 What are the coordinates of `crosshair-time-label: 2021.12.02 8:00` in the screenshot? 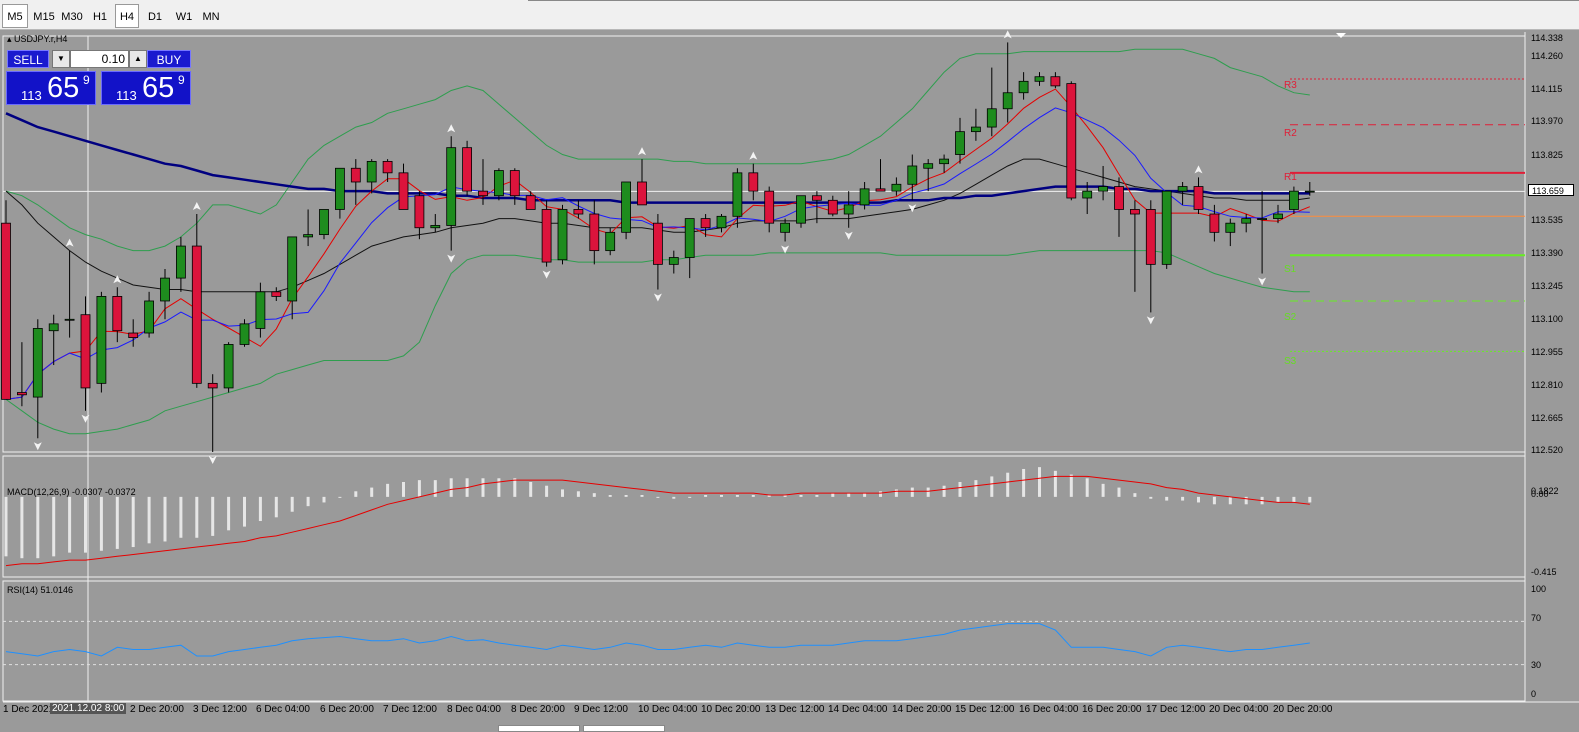 It's located at (88, 708).